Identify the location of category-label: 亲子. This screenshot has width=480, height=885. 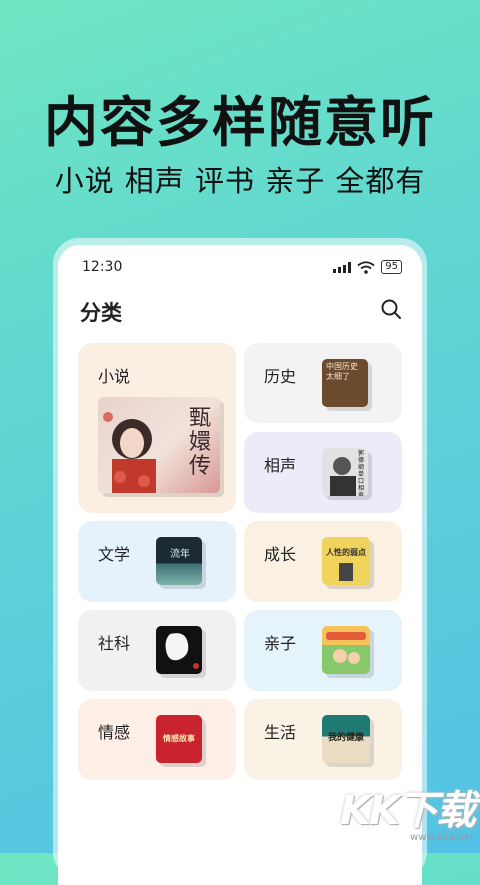
(280, 643).